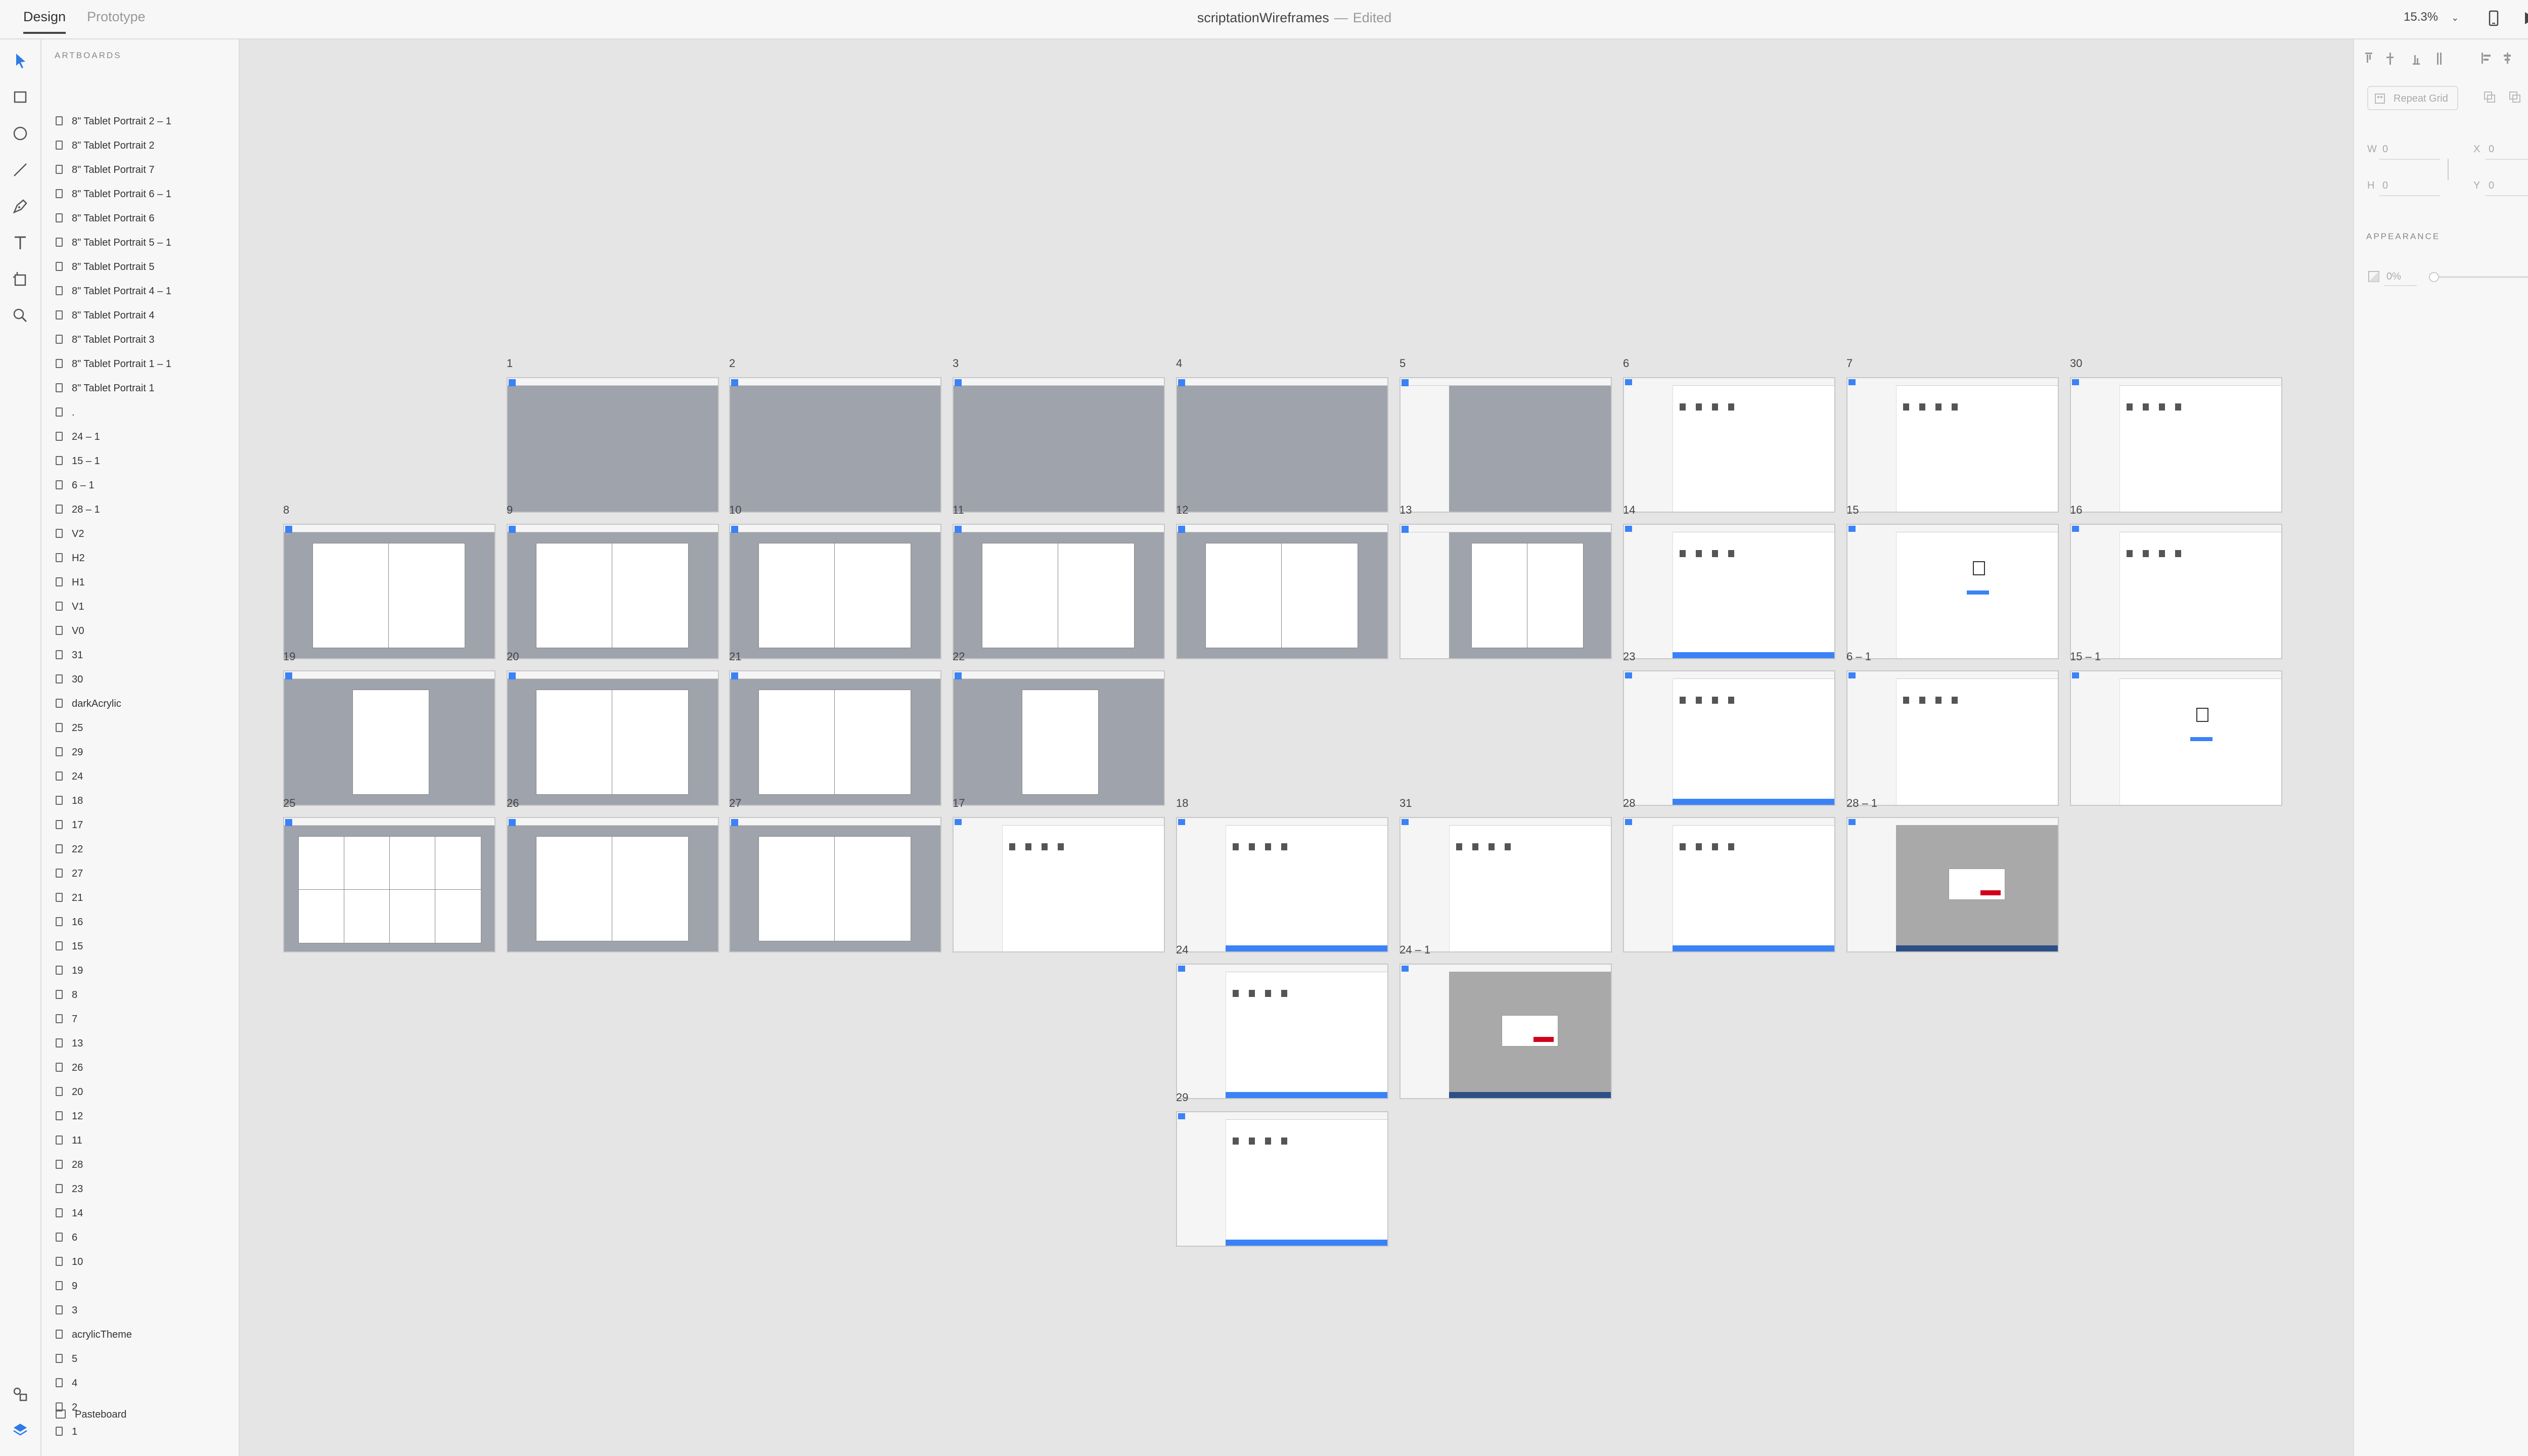  I want to click on artboard-label: 19, so click(289, 656).